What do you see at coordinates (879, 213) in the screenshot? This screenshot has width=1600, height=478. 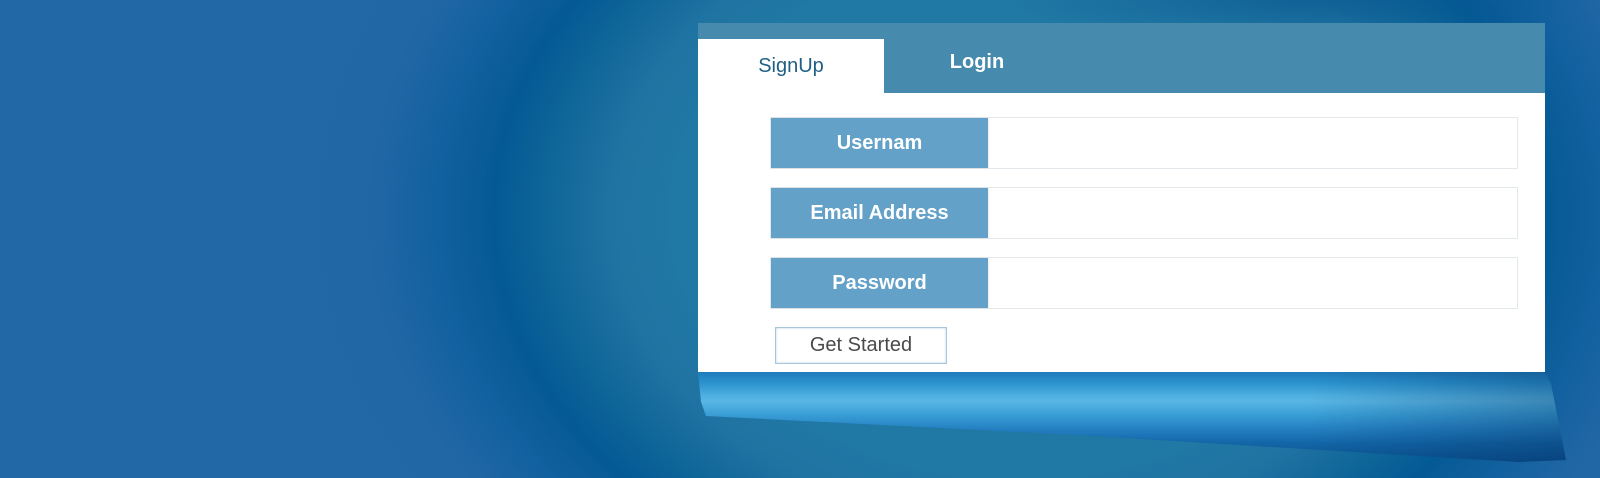 I see `email-label: Email Address` at bounding box center [879, 213].